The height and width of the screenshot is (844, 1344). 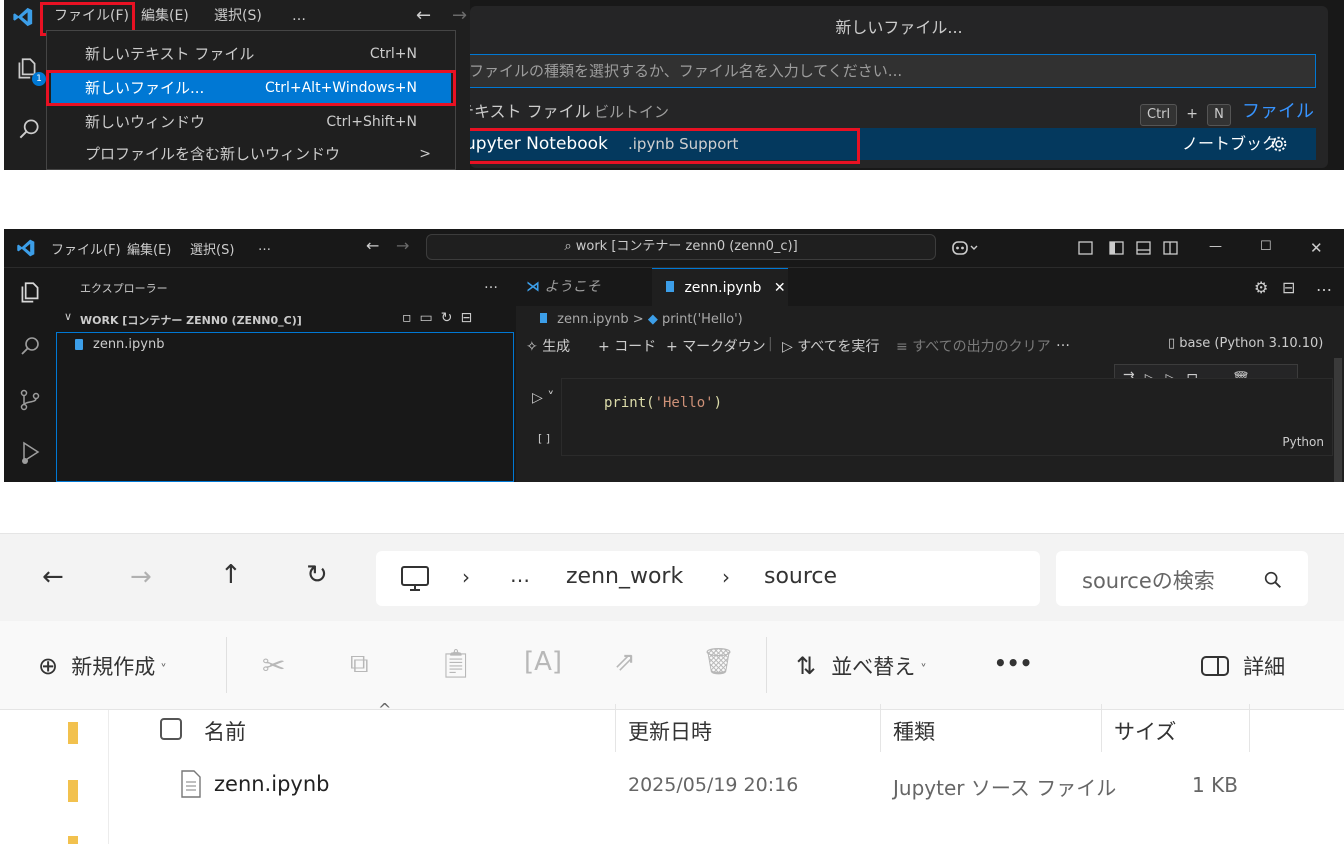 What do you see at coordinates (624, 576) in the screenshot?
I see `breadcrumb-item: zenn_work` at bounding box center [624, 576].